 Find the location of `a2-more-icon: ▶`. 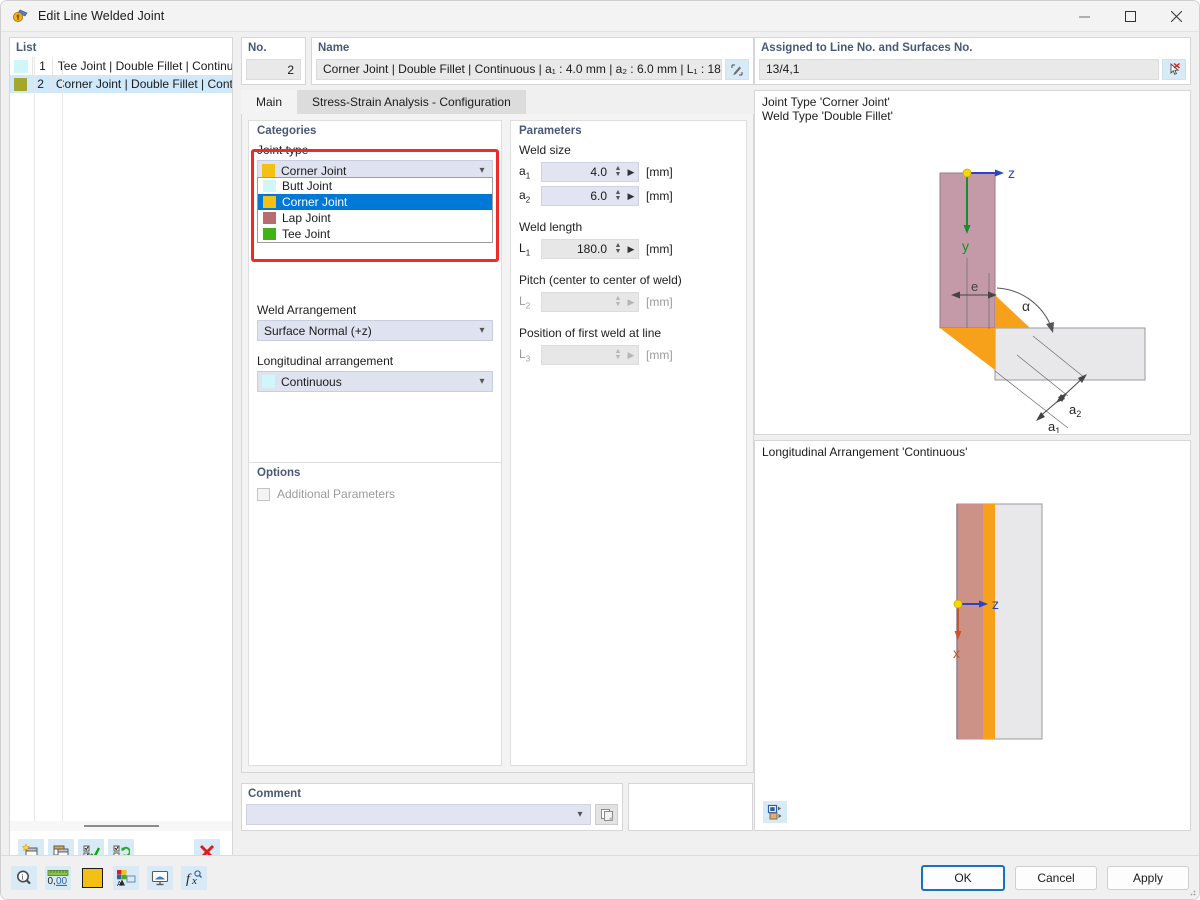

a2-more-icon: ▶ is located at coordinates (631, 196).